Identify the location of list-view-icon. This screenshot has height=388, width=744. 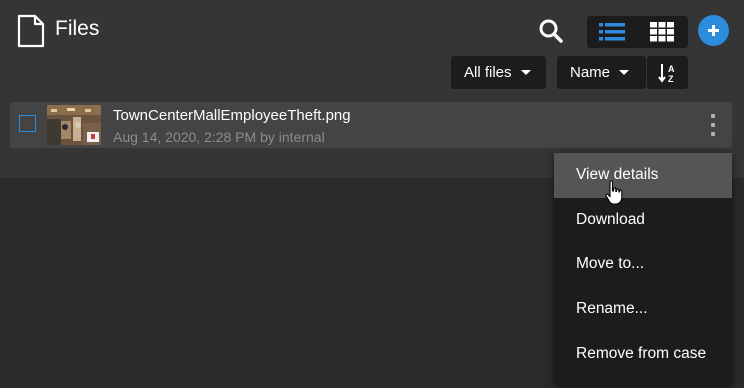
(612, 32).